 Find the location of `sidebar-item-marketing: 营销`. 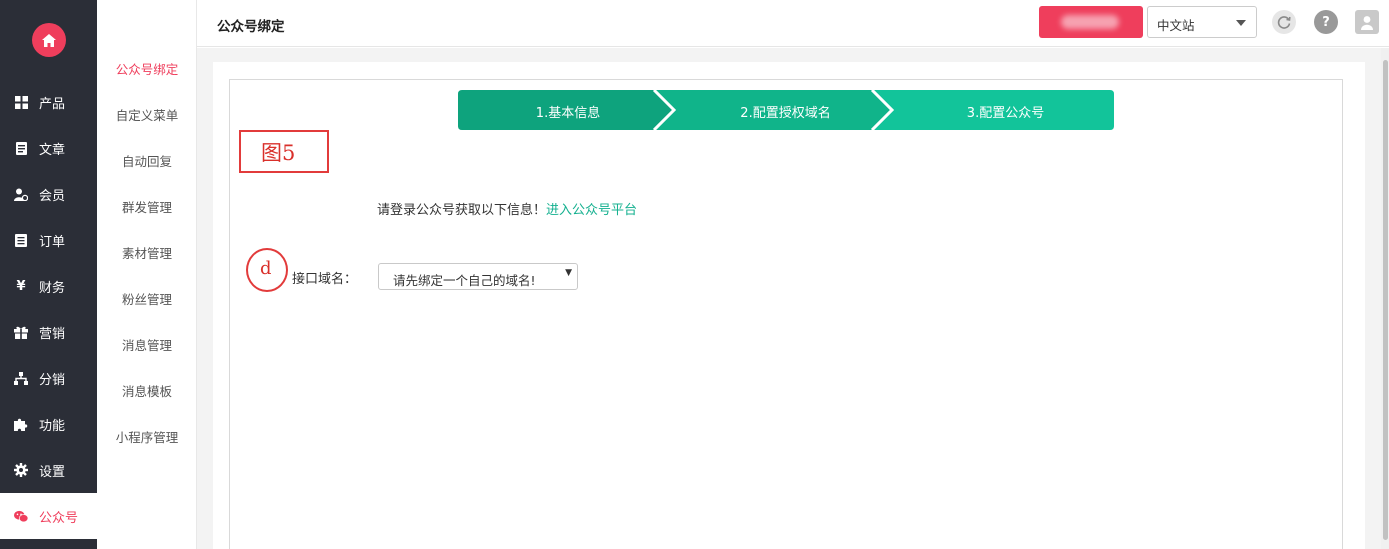

sidebar-item-marketing: 营销 is located at coordinates (48, 332).